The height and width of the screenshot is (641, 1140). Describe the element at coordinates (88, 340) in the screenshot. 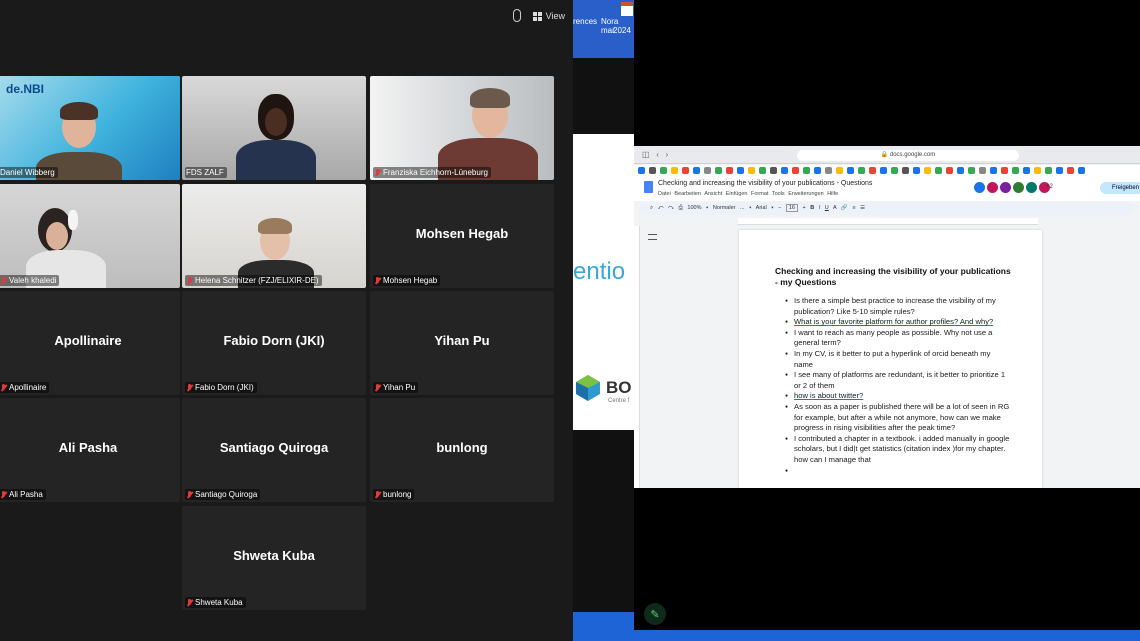

I see `participant-display-name: Apollinaire` at that location.